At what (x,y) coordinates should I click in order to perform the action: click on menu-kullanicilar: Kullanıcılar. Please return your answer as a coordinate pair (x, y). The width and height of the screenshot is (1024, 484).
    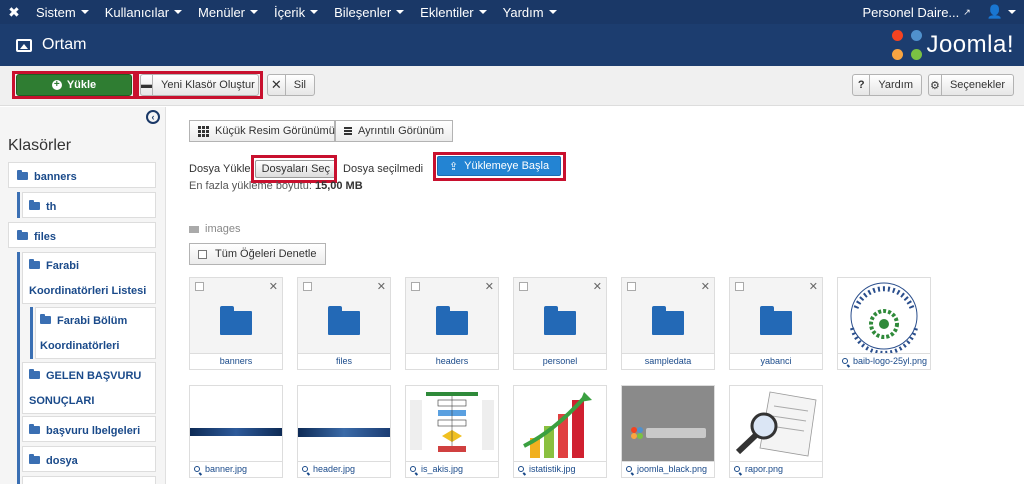
    Looking at the image, I should click on (143, 12).